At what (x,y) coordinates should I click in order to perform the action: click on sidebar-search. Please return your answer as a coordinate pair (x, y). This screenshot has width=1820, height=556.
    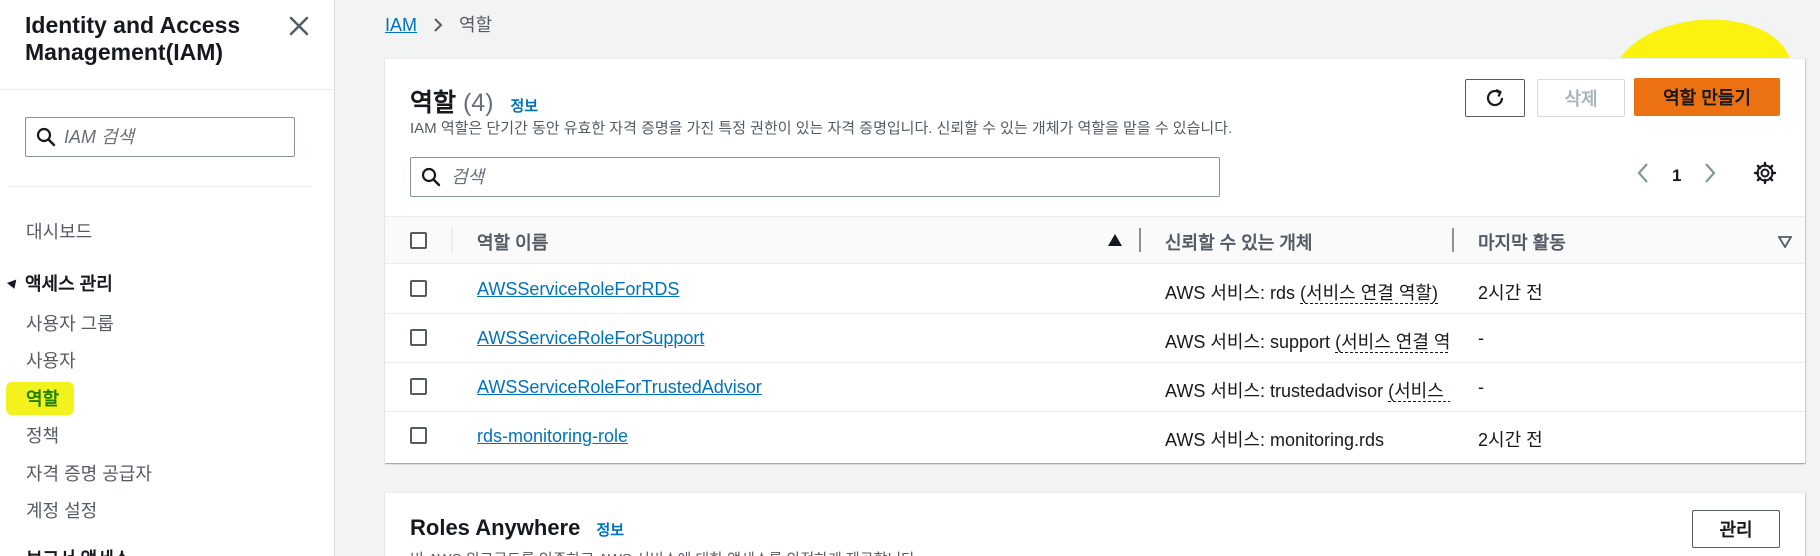
    Looking at the image, I should click on (160, 137).